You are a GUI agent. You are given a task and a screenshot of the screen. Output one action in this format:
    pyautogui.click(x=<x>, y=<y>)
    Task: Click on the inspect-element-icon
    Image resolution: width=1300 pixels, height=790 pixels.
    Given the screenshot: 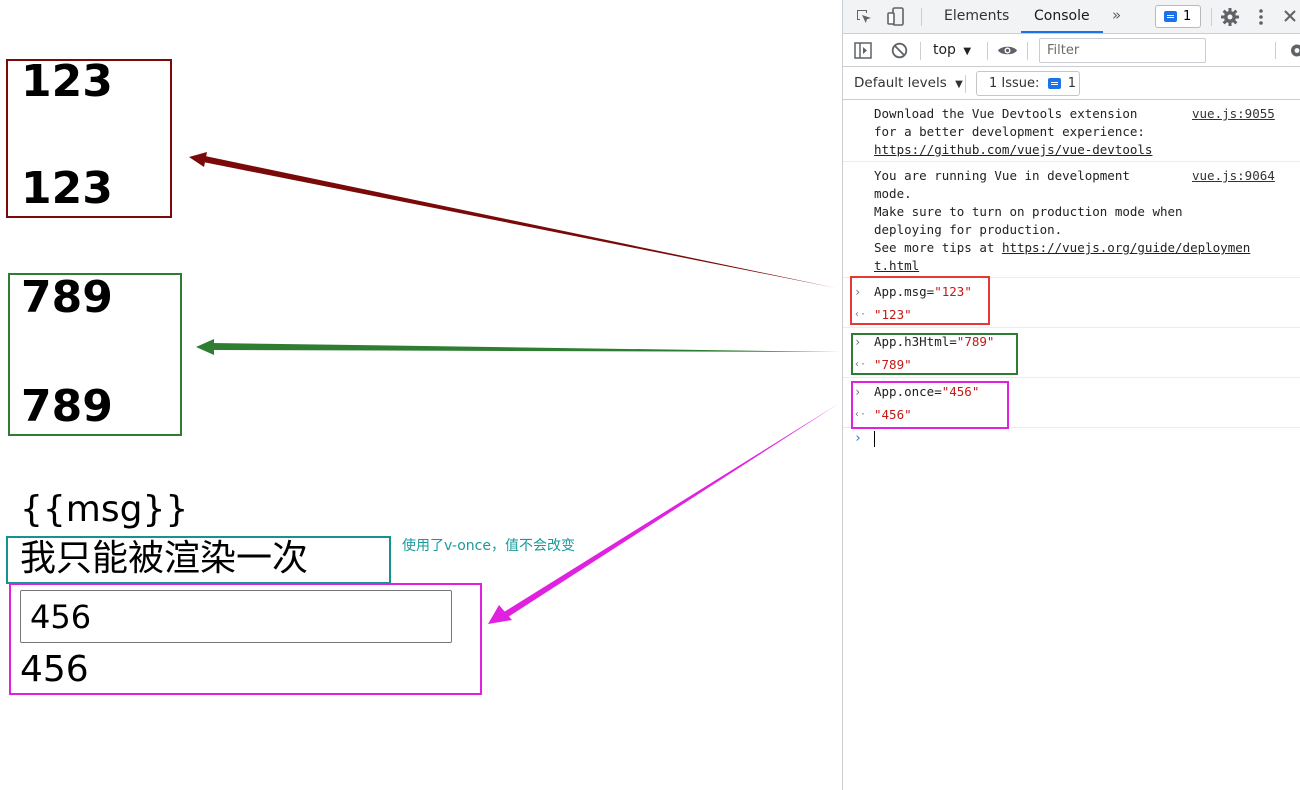 What is the action you would take?
    pyautogui.click(x=864, y=17)
    